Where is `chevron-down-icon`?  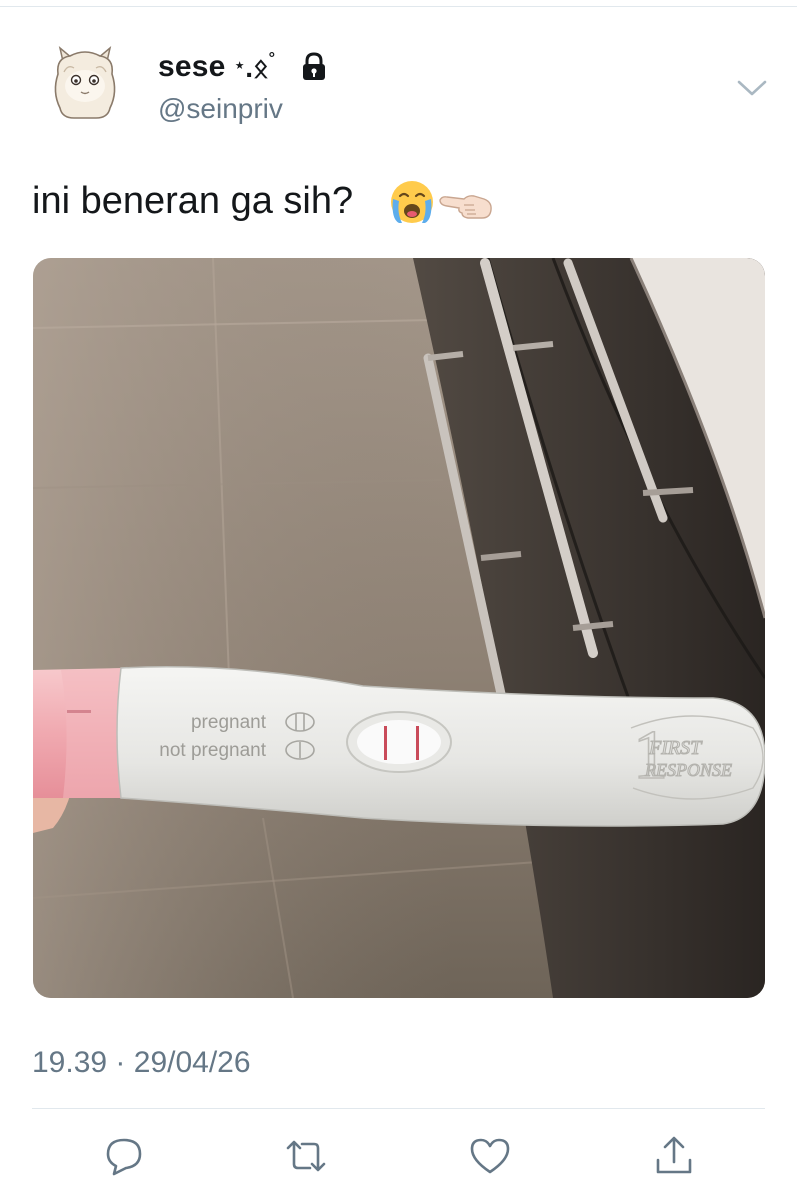 chevron-down-icon is located at coordinates (752, 88).